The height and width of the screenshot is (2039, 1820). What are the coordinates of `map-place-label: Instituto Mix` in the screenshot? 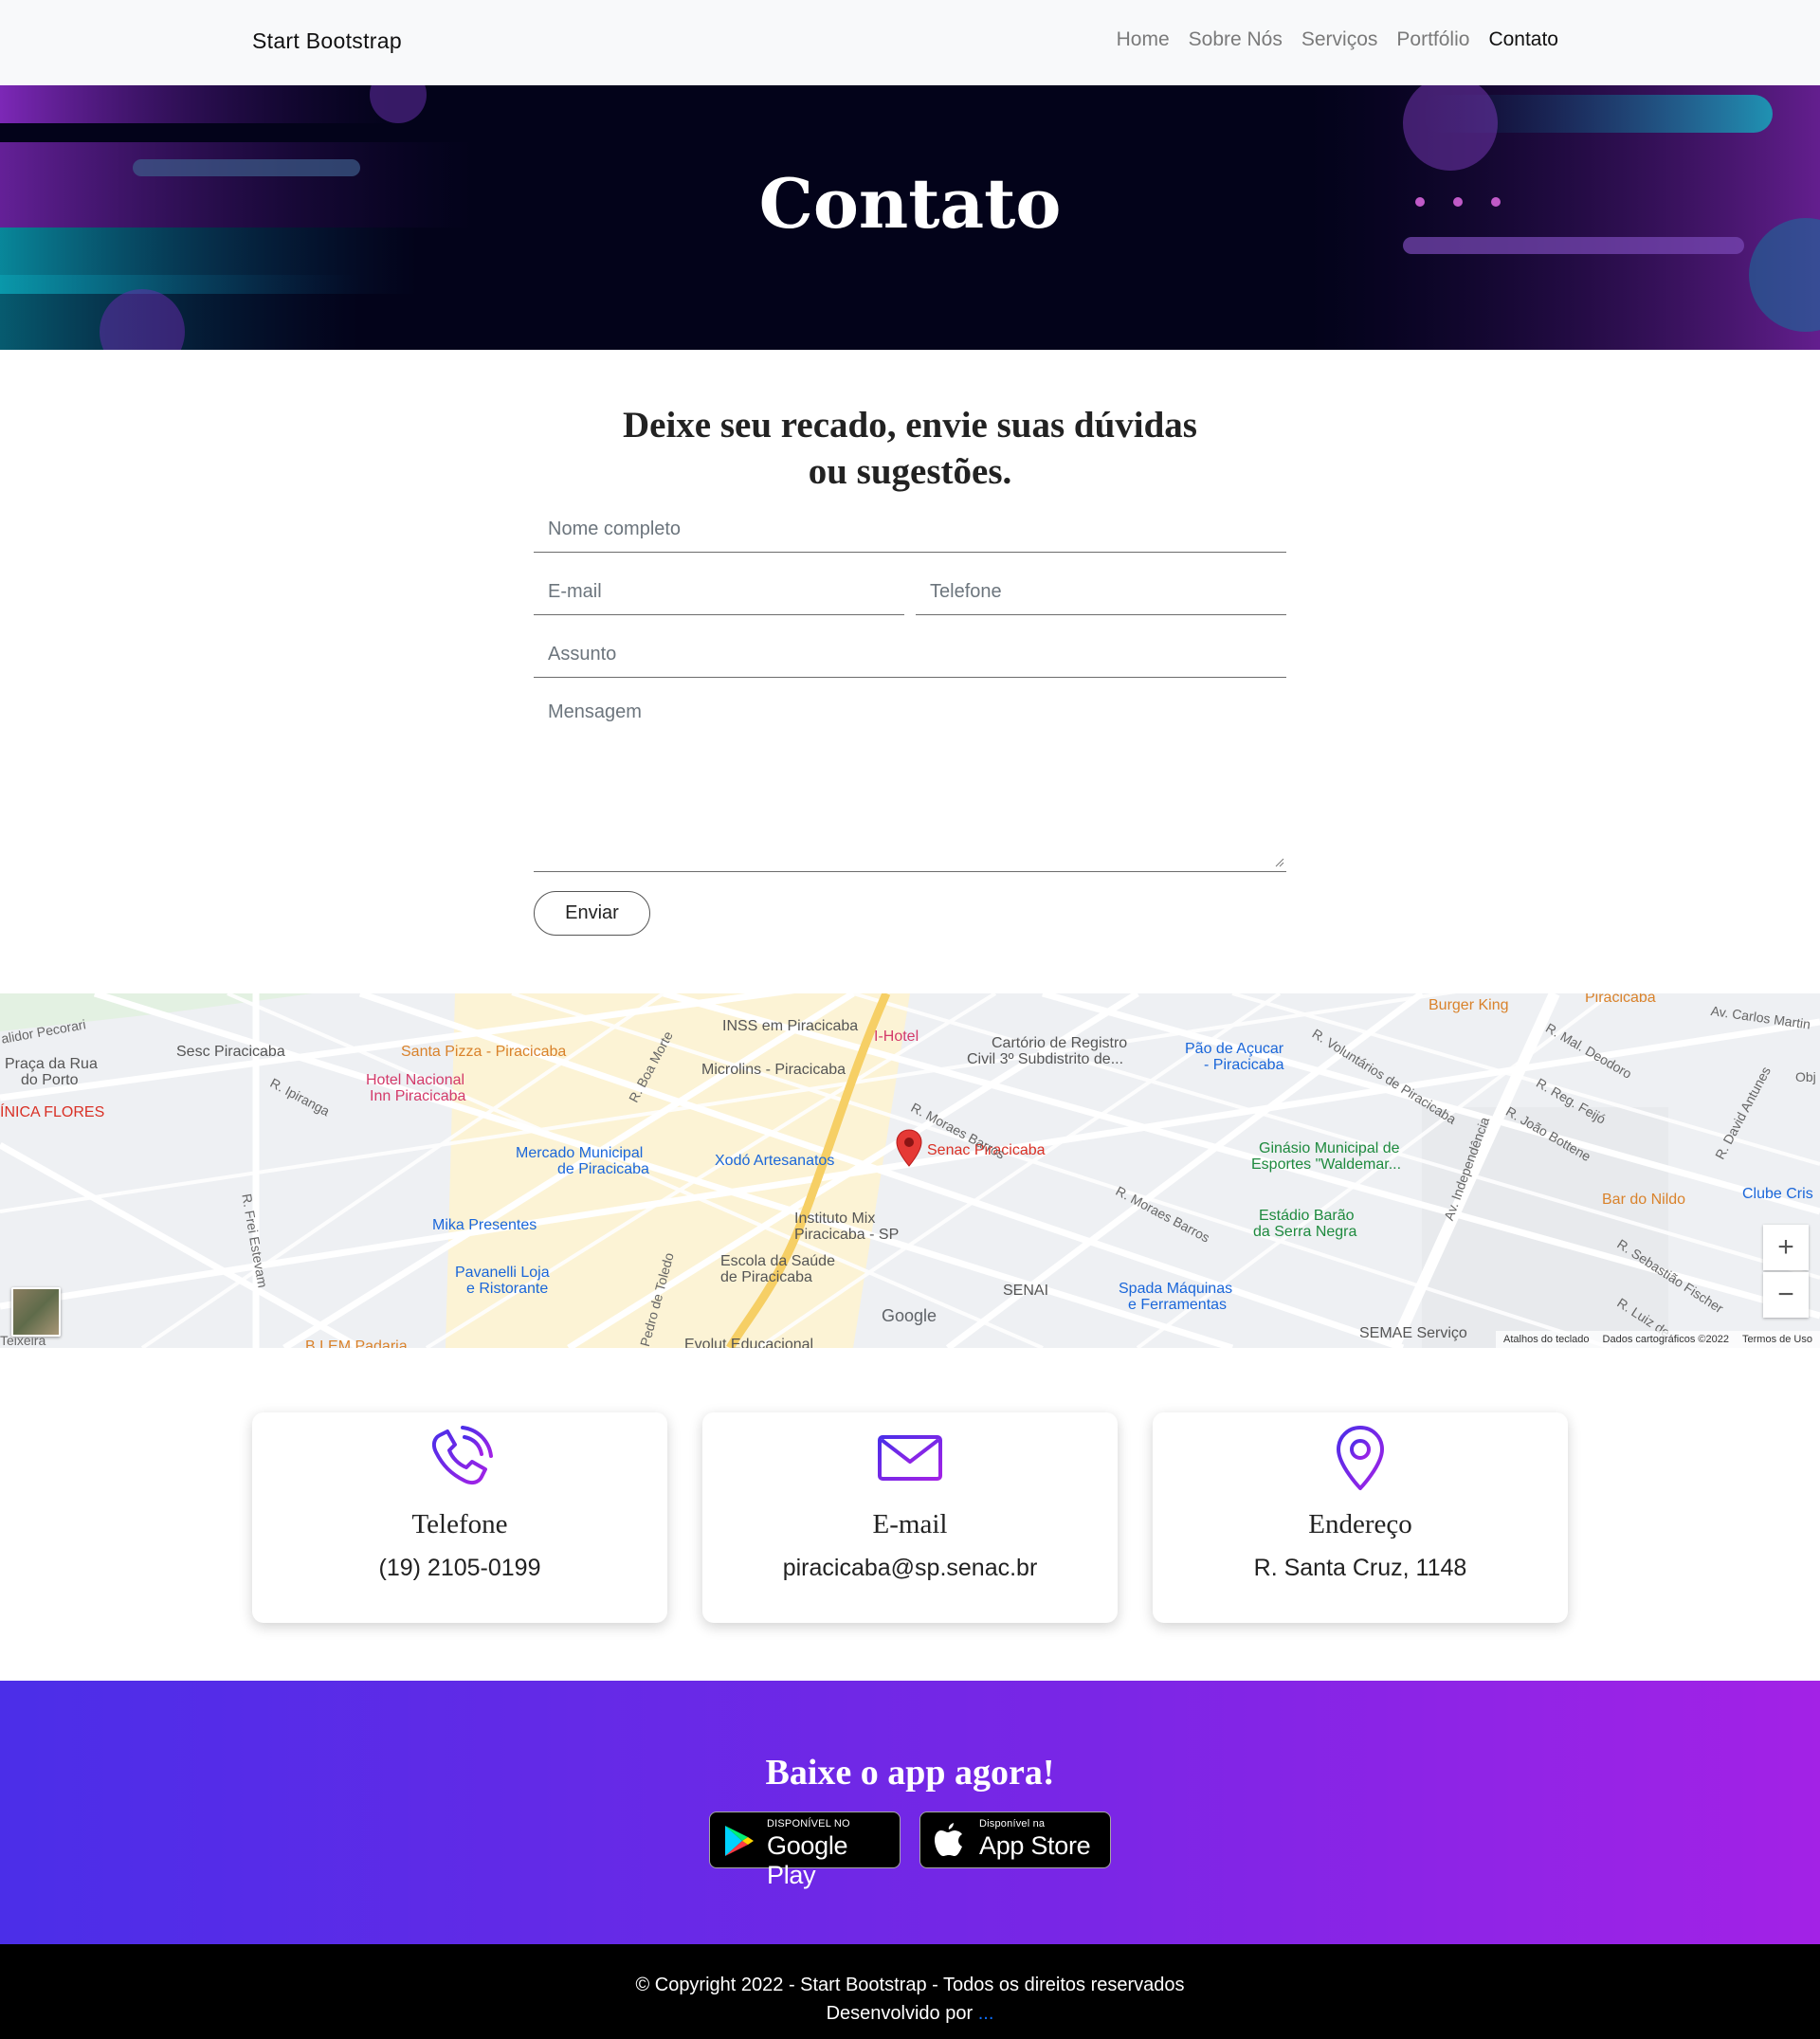 It's located at (834, 1219).